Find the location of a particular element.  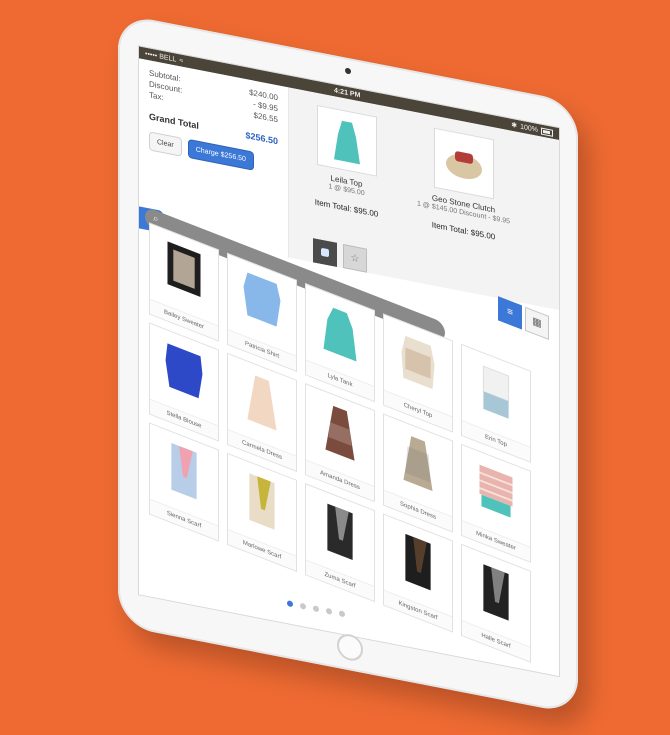

product-card: Halle Scarf is located at coordinates (496, 603).